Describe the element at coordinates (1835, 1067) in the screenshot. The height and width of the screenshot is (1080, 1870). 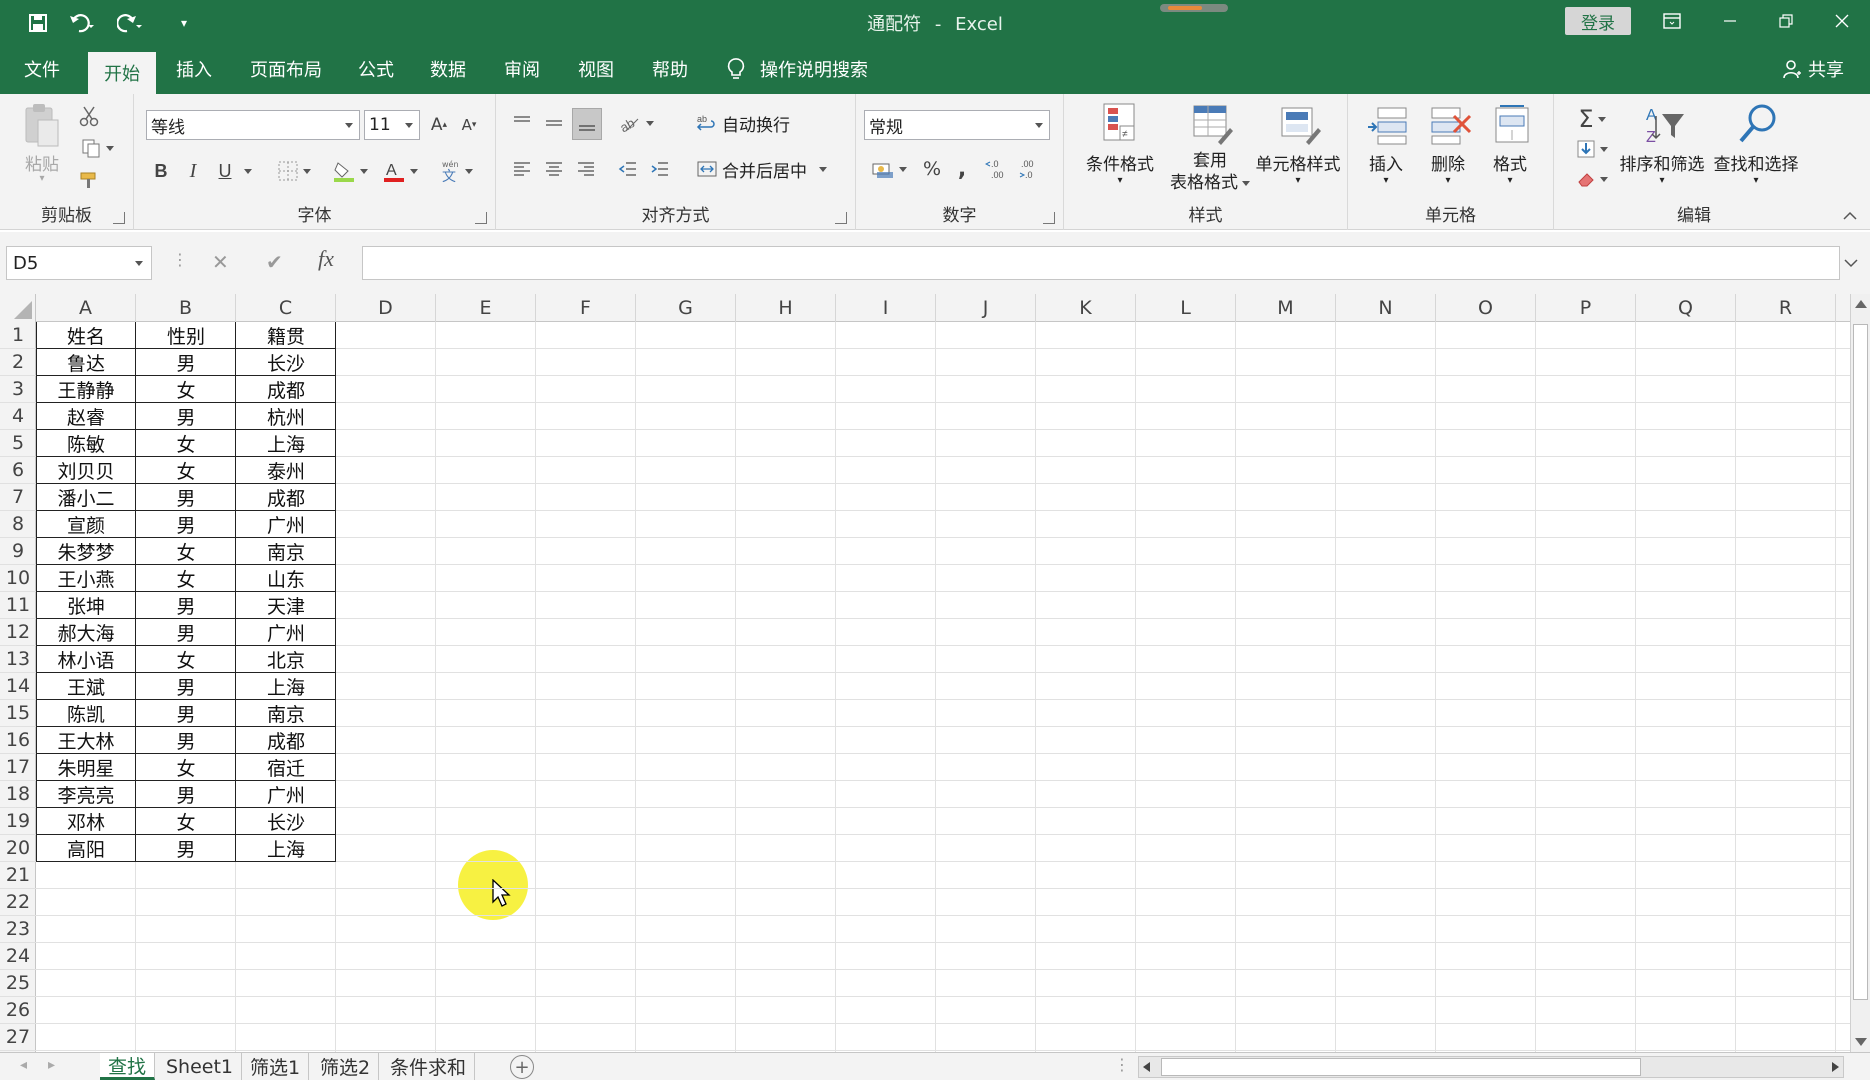
I see `scroll-right-icon` at that location.